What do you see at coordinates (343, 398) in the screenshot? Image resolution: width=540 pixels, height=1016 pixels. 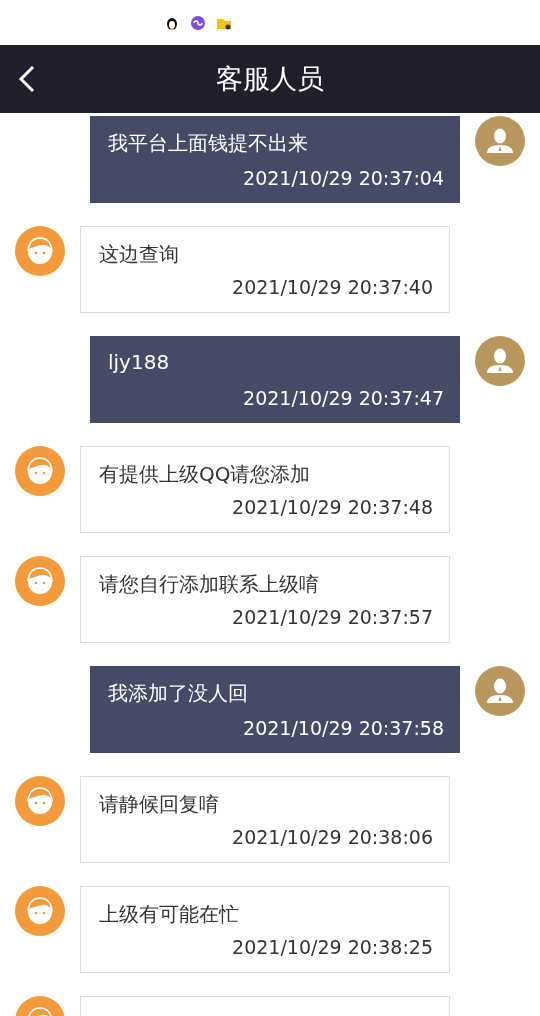 I see `message-time: 2021/10/29 20:37:47` at bounding box center [343, 398].